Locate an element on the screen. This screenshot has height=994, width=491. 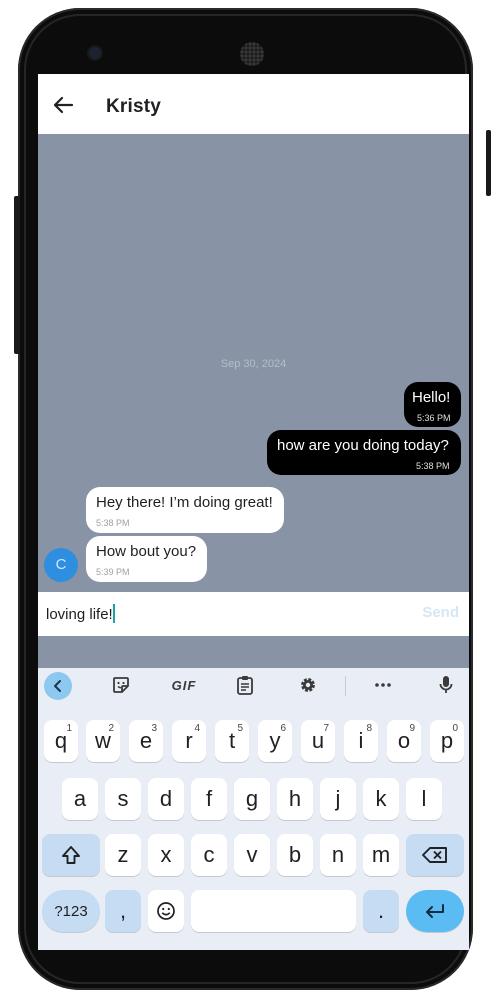
voice-input-button is located at coordinates (446, 685).